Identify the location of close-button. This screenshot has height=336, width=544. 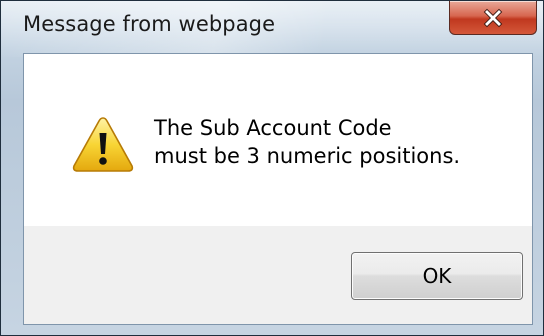
(493, 18).